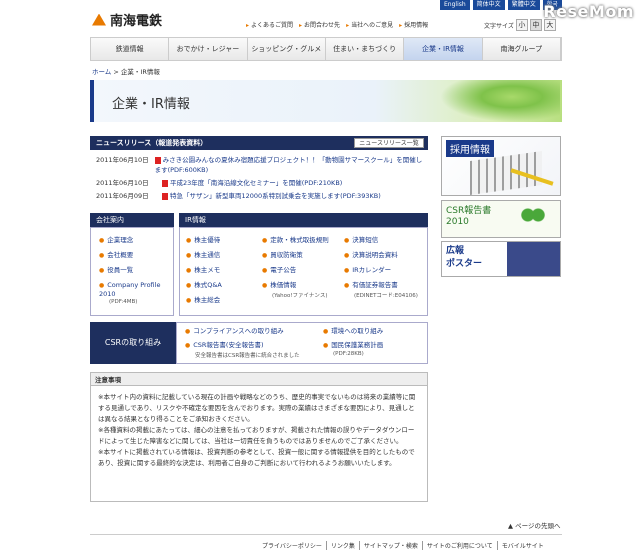 This screenshot has width=640, height=558. Describe the element at coordinates (203, 255) in the screenshot. I see `ir-link: 株主通信` at that location.